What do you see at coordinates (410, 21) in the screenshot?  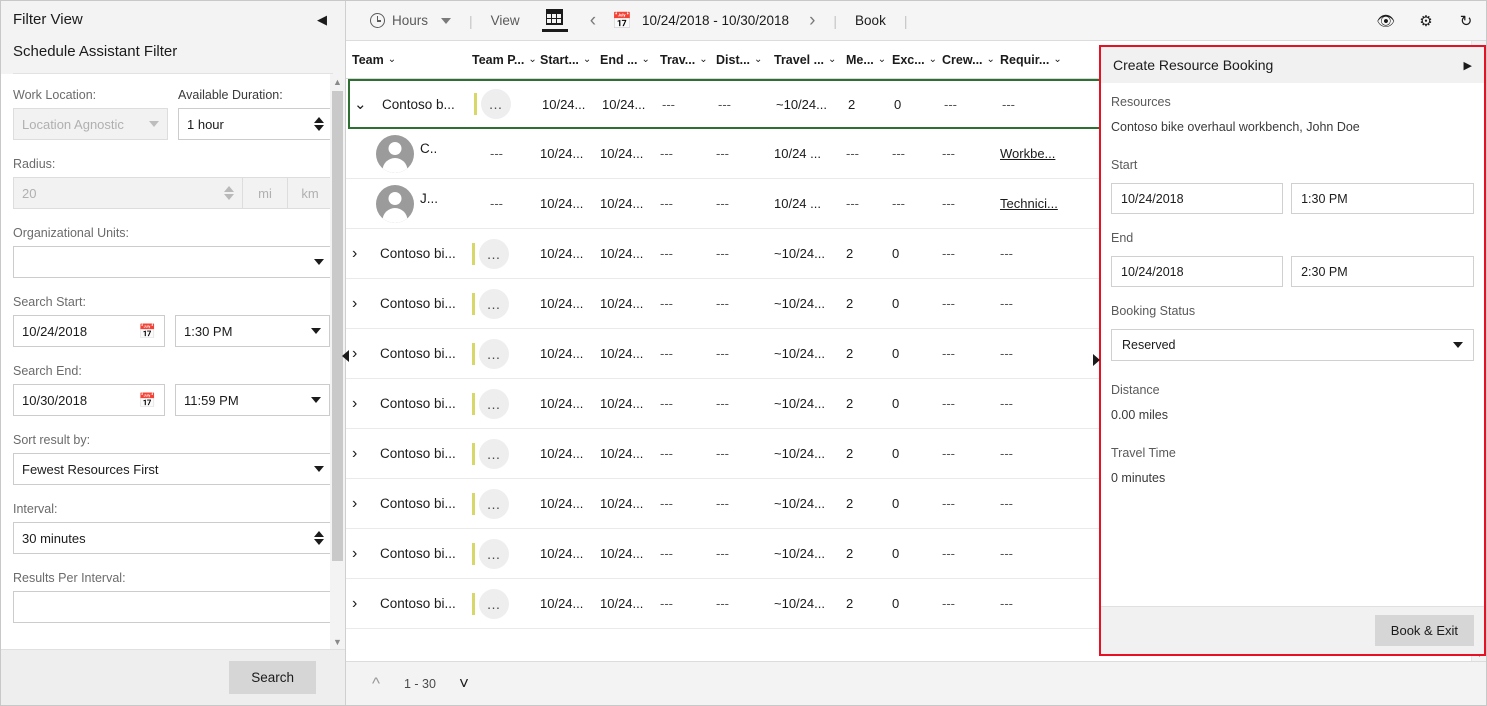 I see `hours-dropdown: Hours` at bounding box center [410, 21].